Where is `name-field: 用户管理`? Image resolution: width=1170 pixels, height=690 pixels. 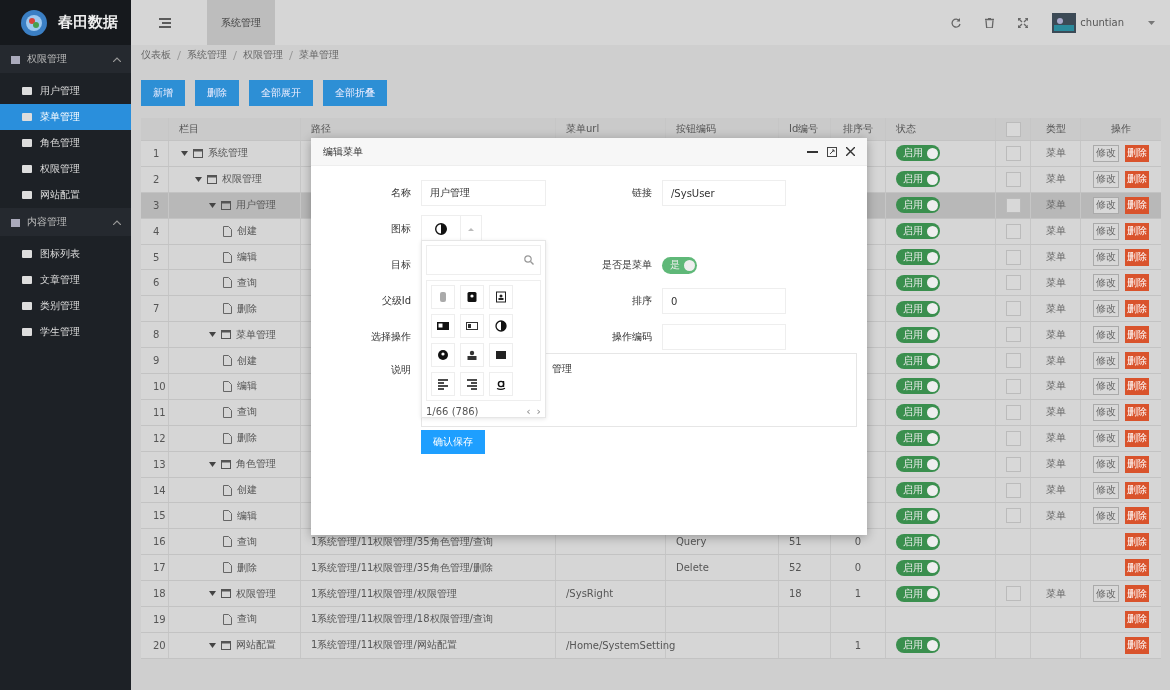 name-field: 用户管理 is located at coordinates (483, 193).